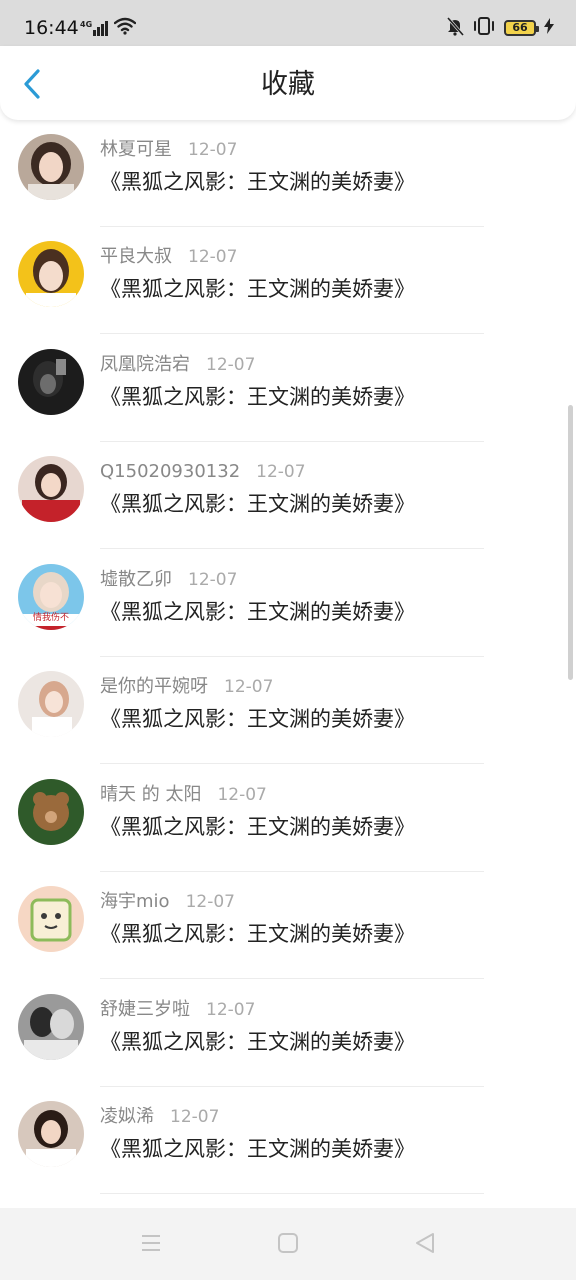 This screenshot has width=576, height=1280. Describe the element at coordinates (127, 1116) in the screenshot. I see `user-name: 凌姒浠` at that location.